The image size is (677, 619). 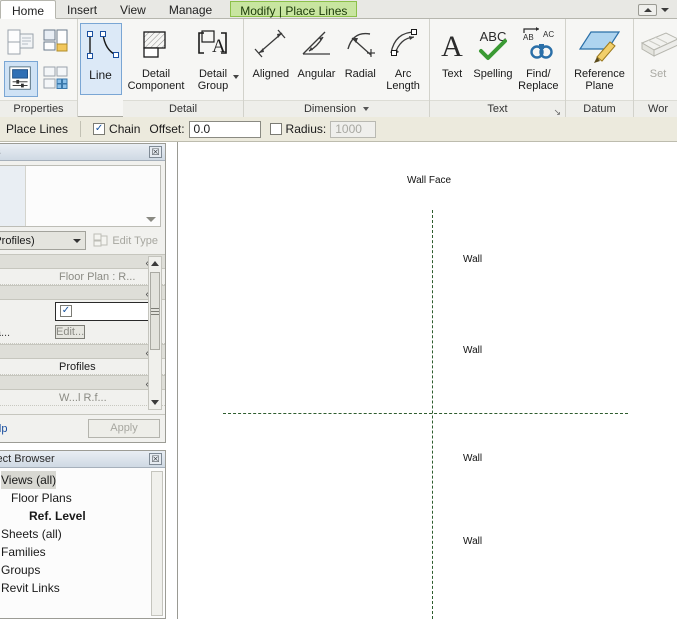 I want to click on apply-button: Apply, so click(x=124, y=428).